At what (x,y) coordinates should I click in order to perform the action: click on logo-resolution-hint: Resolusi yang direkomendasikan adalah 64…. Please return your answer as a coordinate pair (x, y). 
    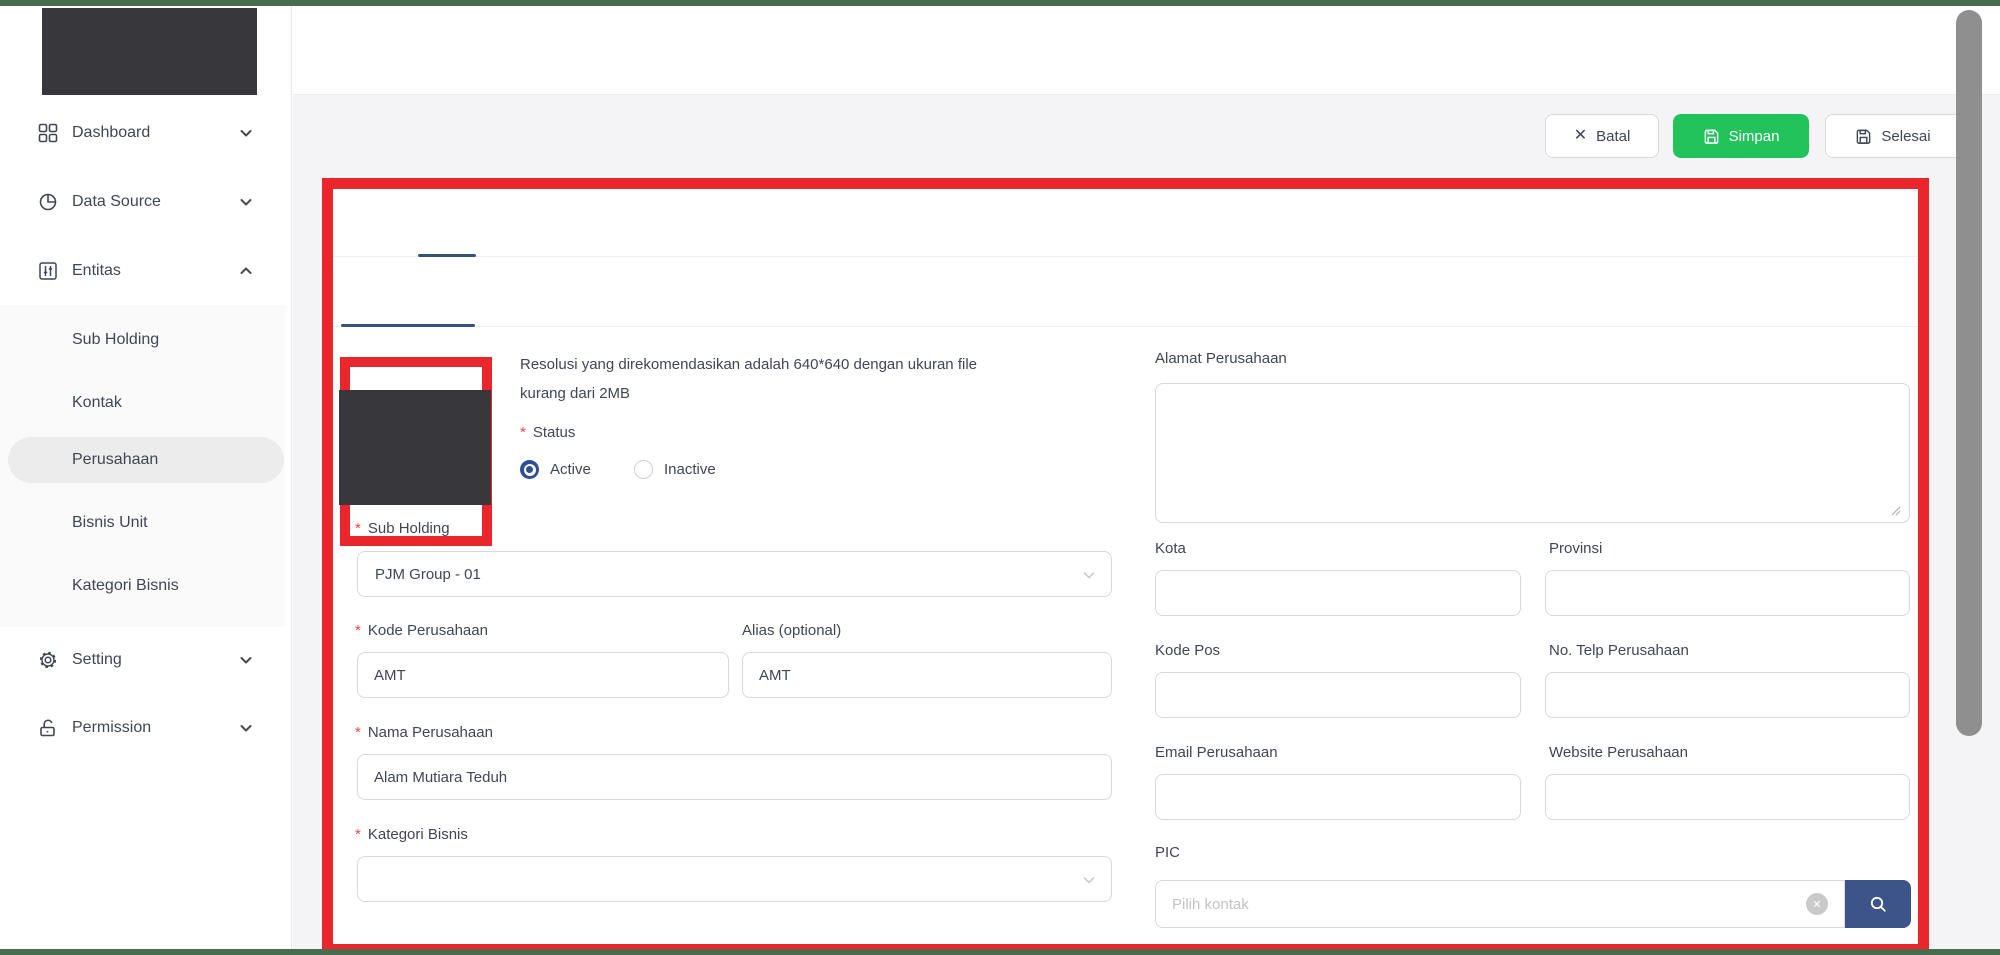
    Looking at the image, I should click on (755, 379).